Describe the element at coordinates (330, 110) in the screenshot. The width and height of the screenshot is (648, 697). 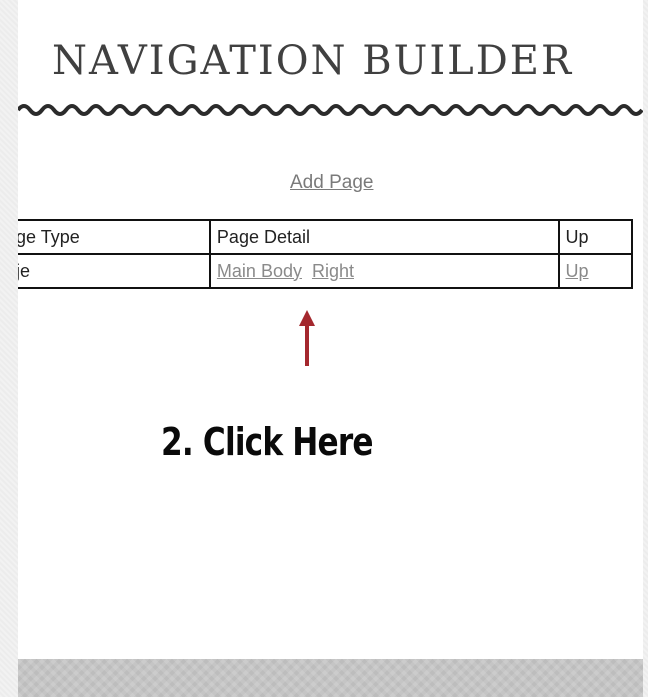
I see `wavy-divider` at that location.